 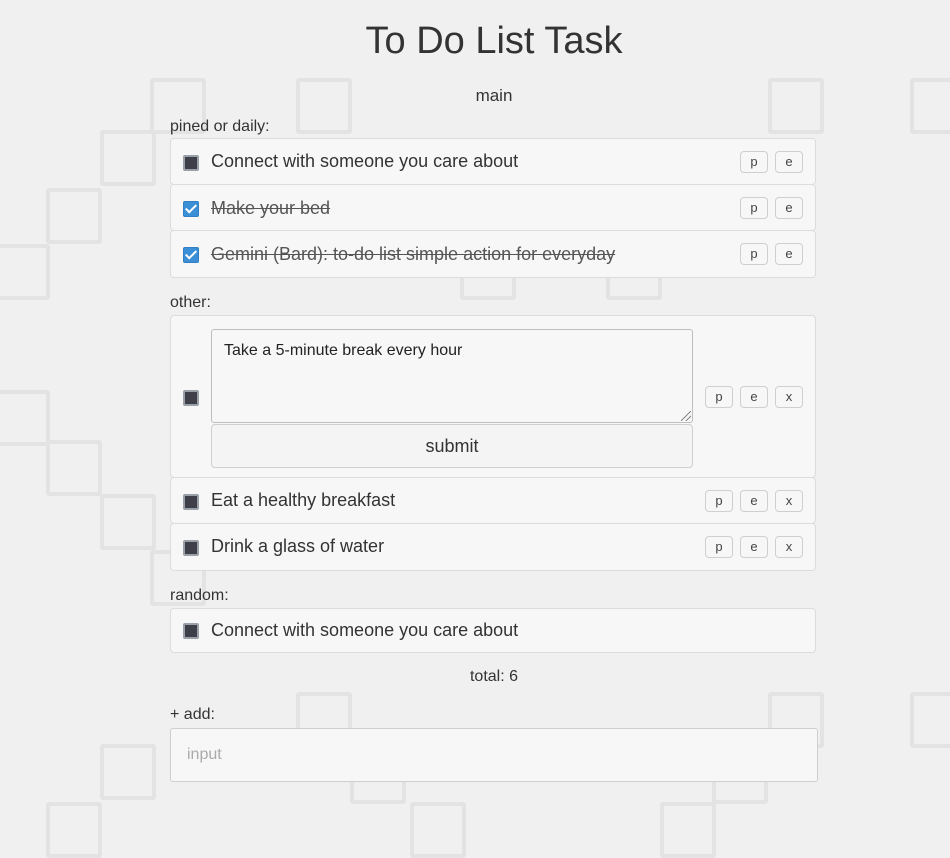 I want to click on section-label-random: random:, so click(x=199, y=595).